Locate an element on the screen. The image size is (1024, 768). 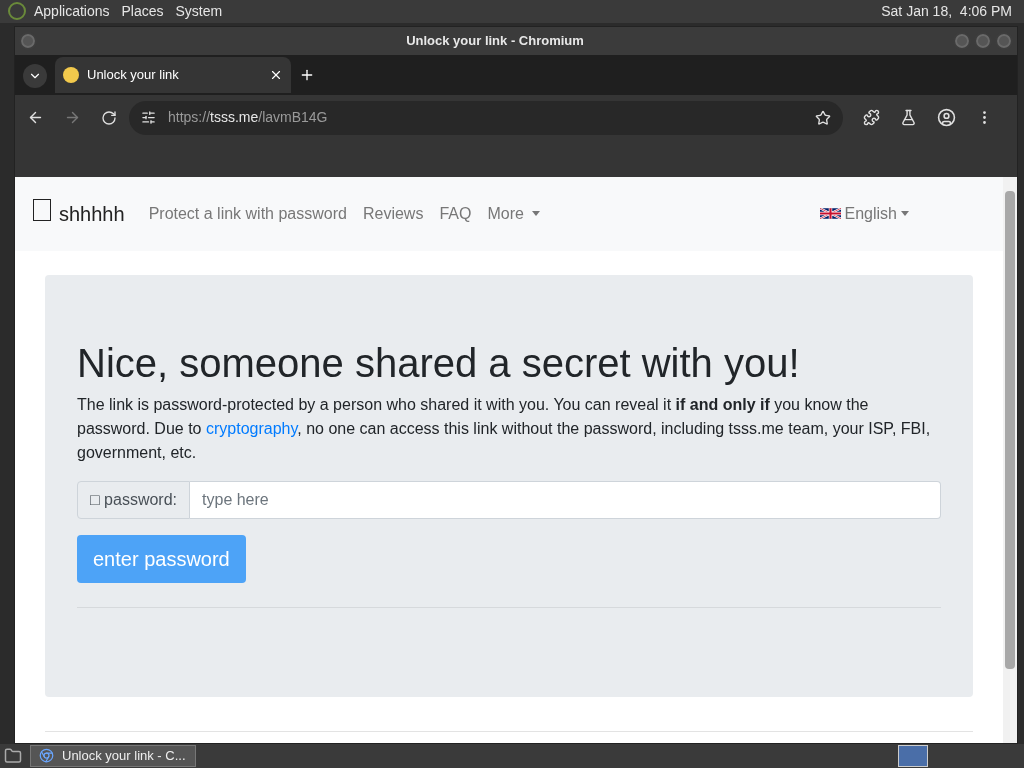
page-heading: Nice, someone shared a secret with you! is located at coordinates (439, 363).